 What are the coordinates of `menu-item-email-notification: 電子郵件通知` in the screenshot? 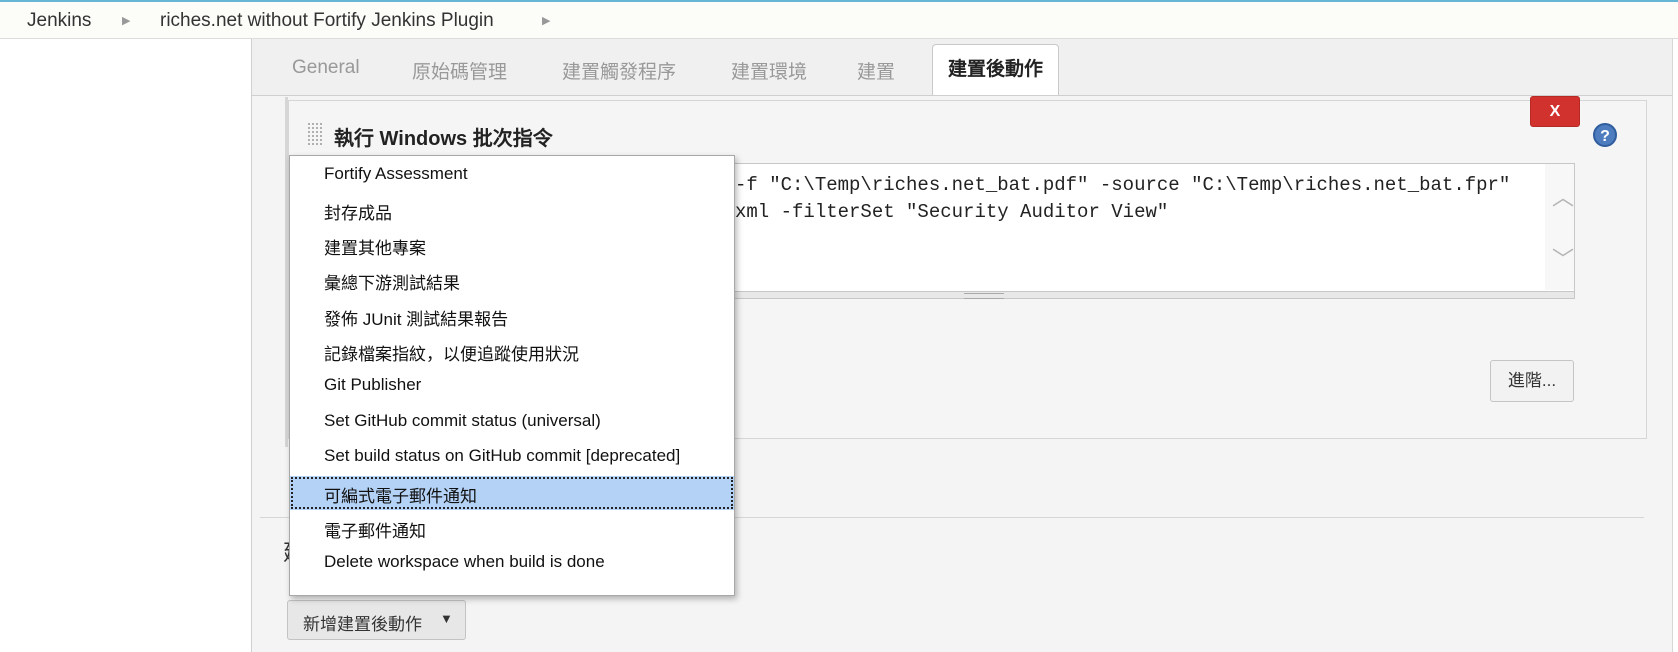 It's located at (512, 528).